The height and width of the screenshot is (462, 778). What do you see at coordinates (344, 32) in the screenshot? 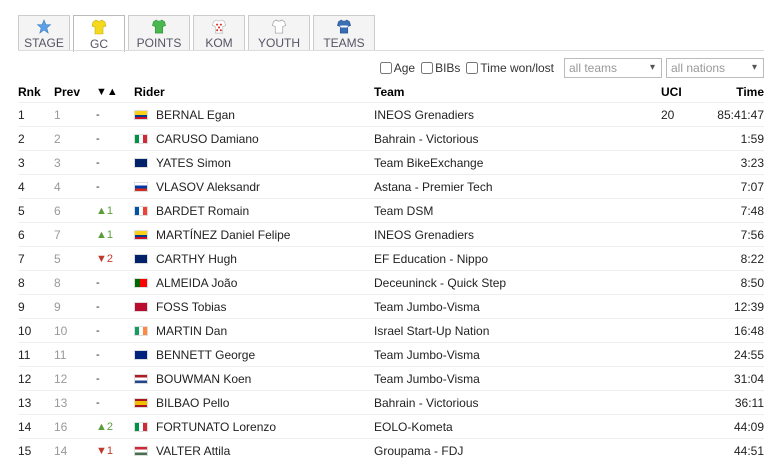
I see `tab-teams: TEAMS` at bounding box center [344, 32].